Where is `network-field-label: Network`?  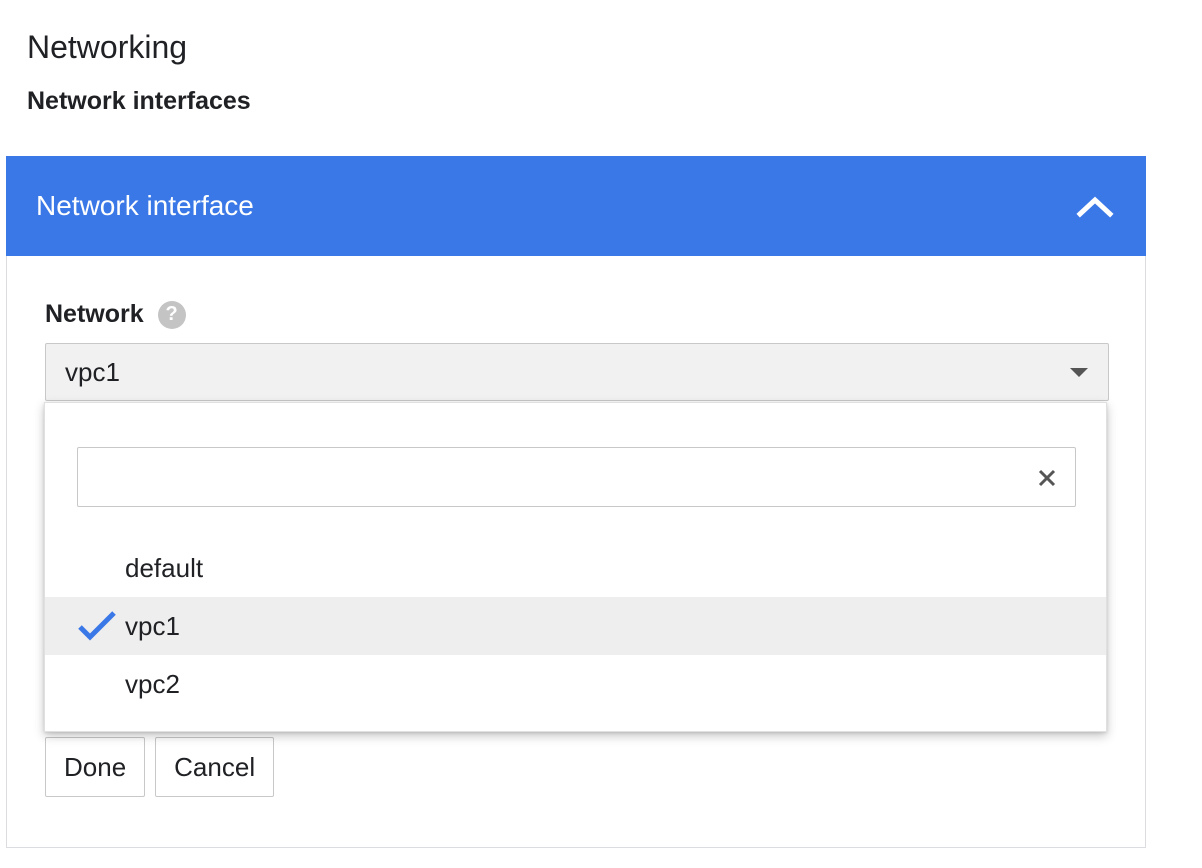
network-field-label: Network is located at coordinates (94, 314).